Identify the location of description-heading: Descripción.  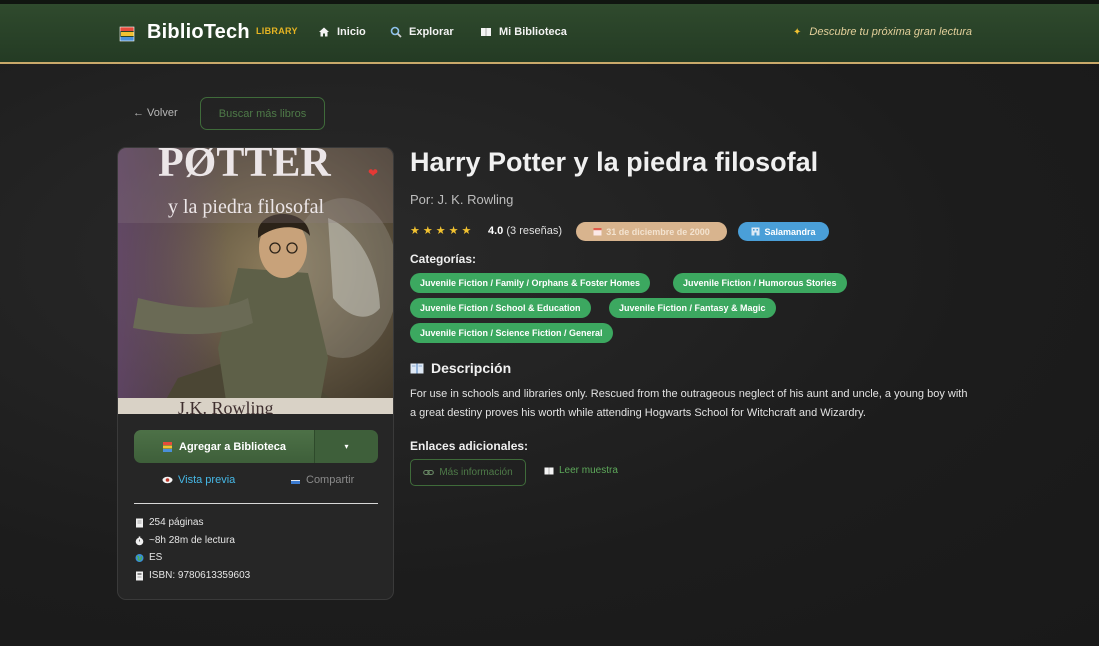
(460, 368).